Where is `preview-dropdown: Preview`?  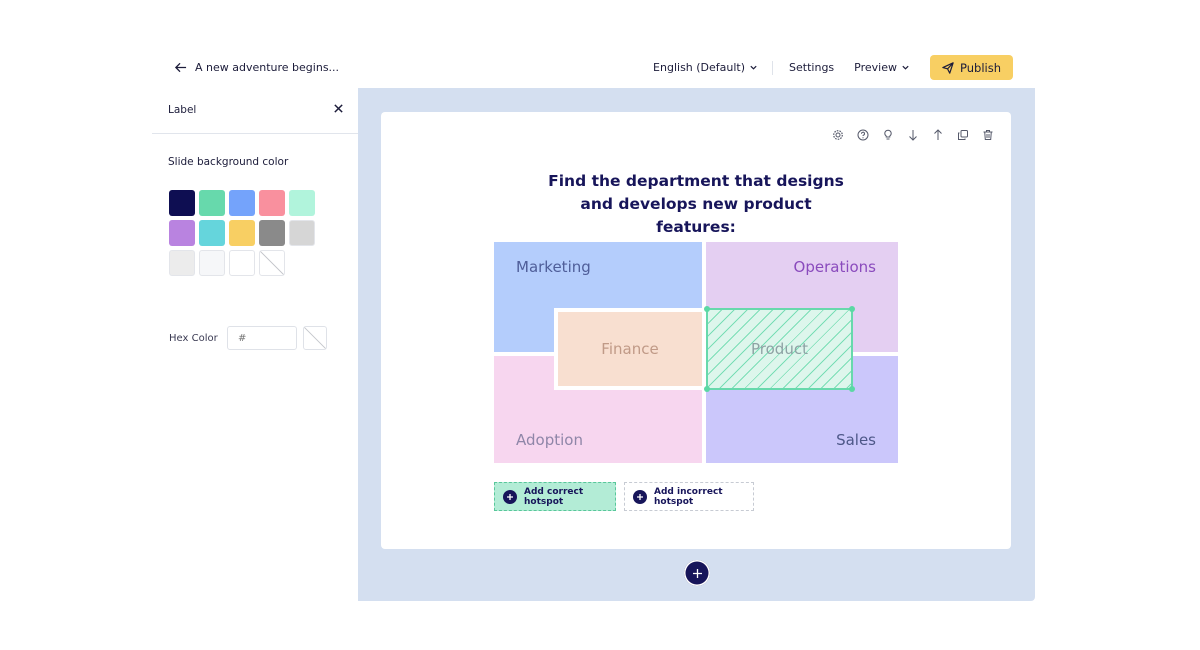
preview-dropdown: Preview is located at coordinates (892, 67).